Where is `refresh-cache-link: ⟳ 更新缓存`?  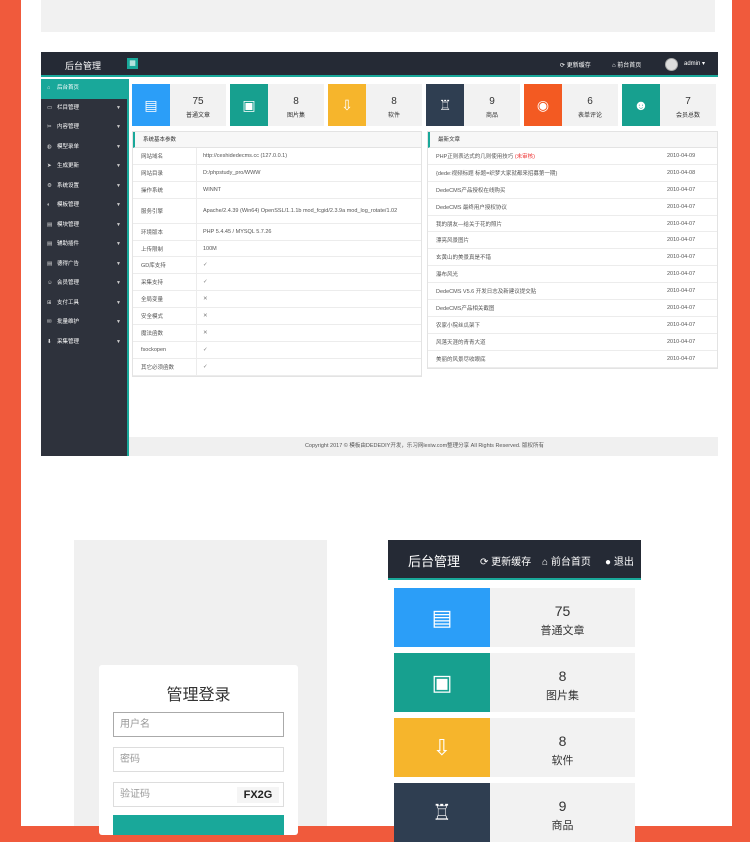
refresh-cache-link: ⟳ 更新缓存 is located at coordinates (575, 64).